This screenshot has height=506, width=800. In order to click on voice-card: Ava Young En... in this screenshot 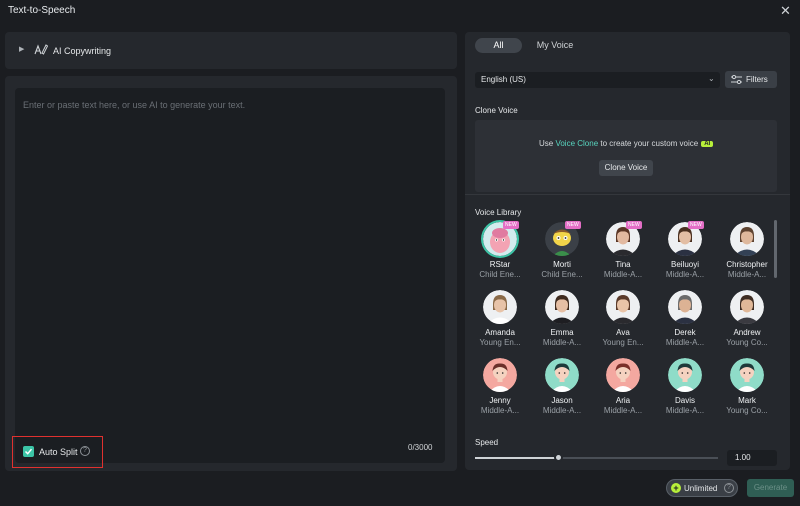, I will do `click(623, 323)`.